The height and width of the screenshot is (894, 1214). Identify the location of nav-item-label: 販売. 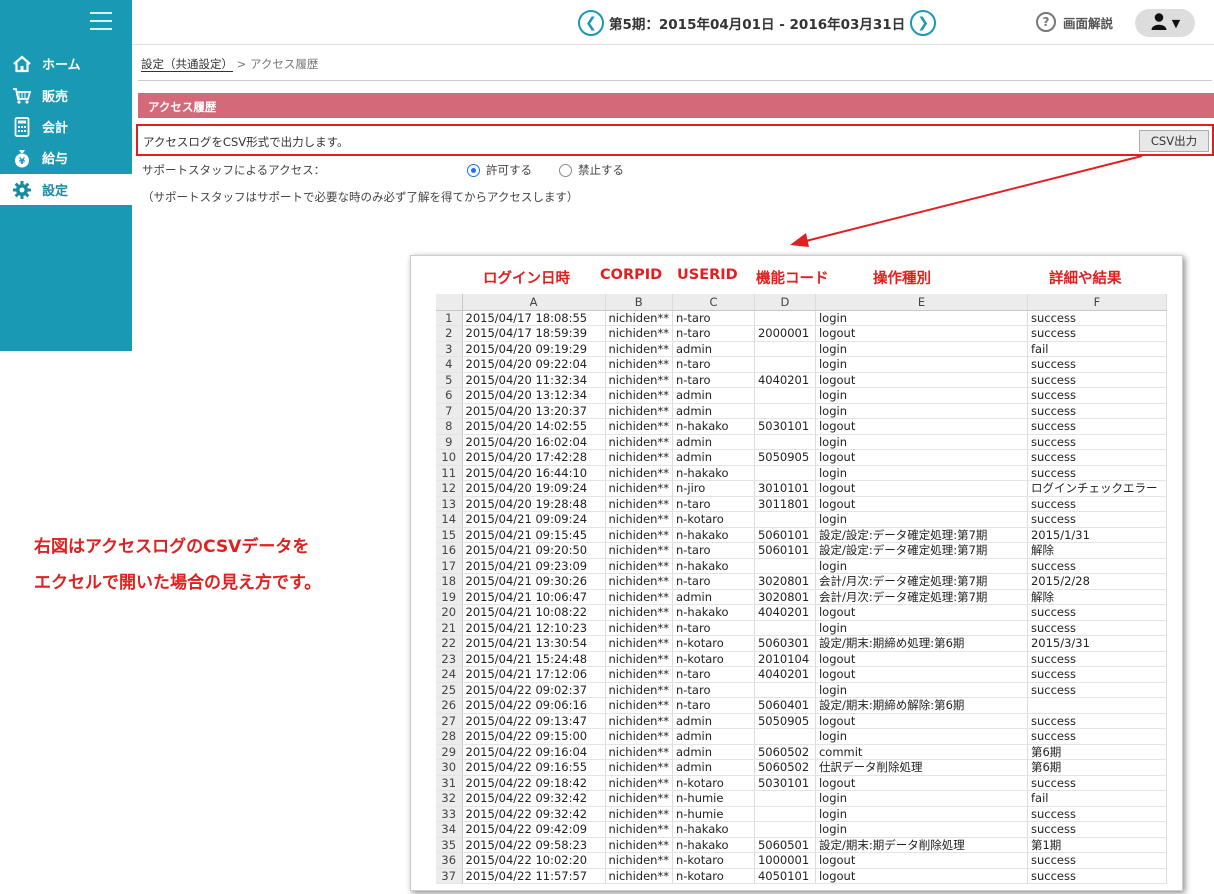
(55, 97).